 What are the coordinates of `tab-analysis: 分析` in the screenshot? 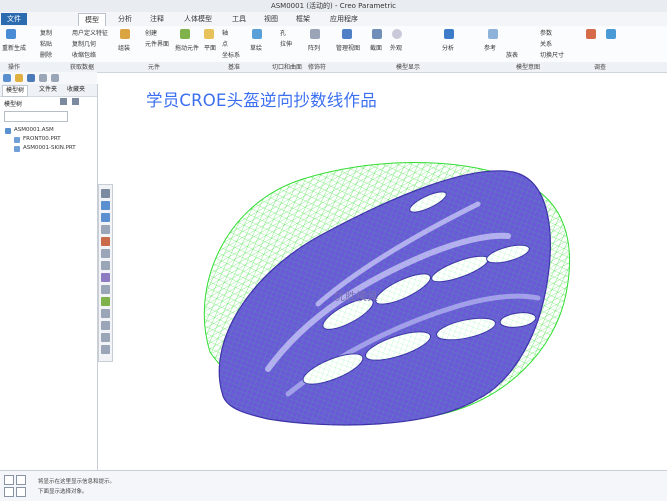 It's located at (125, 19).